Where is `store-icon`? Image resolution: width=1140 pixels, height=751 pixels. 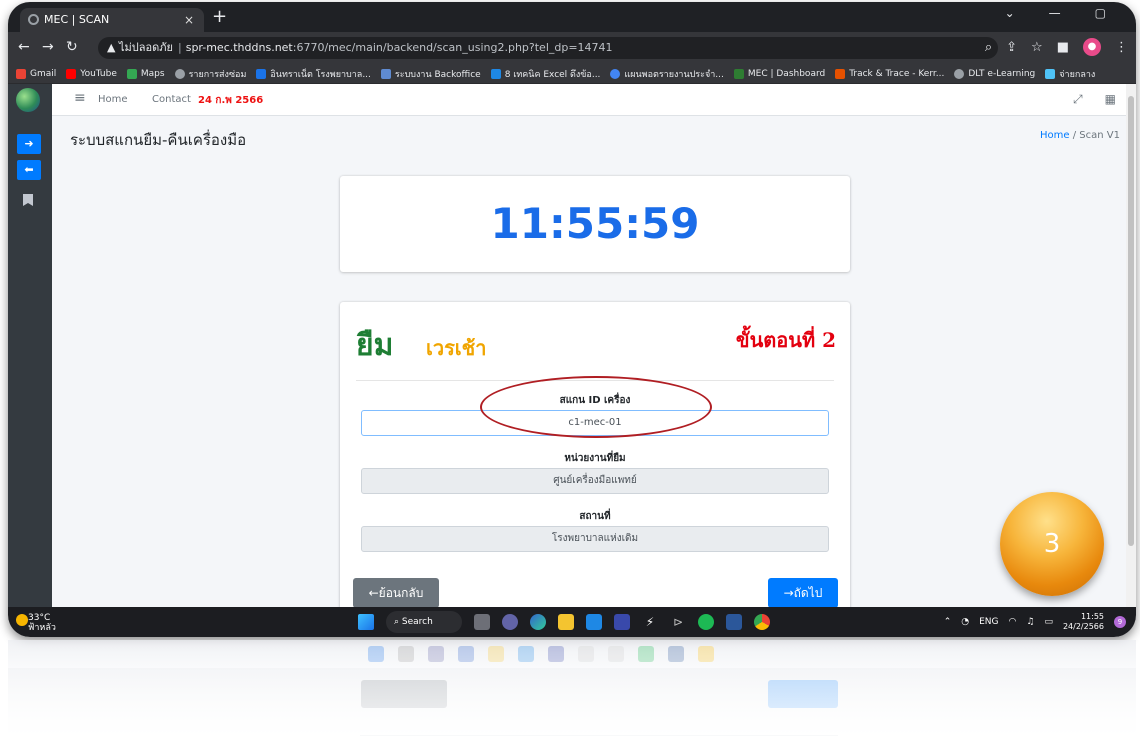 store-icon is located at coordinates (622, 622).